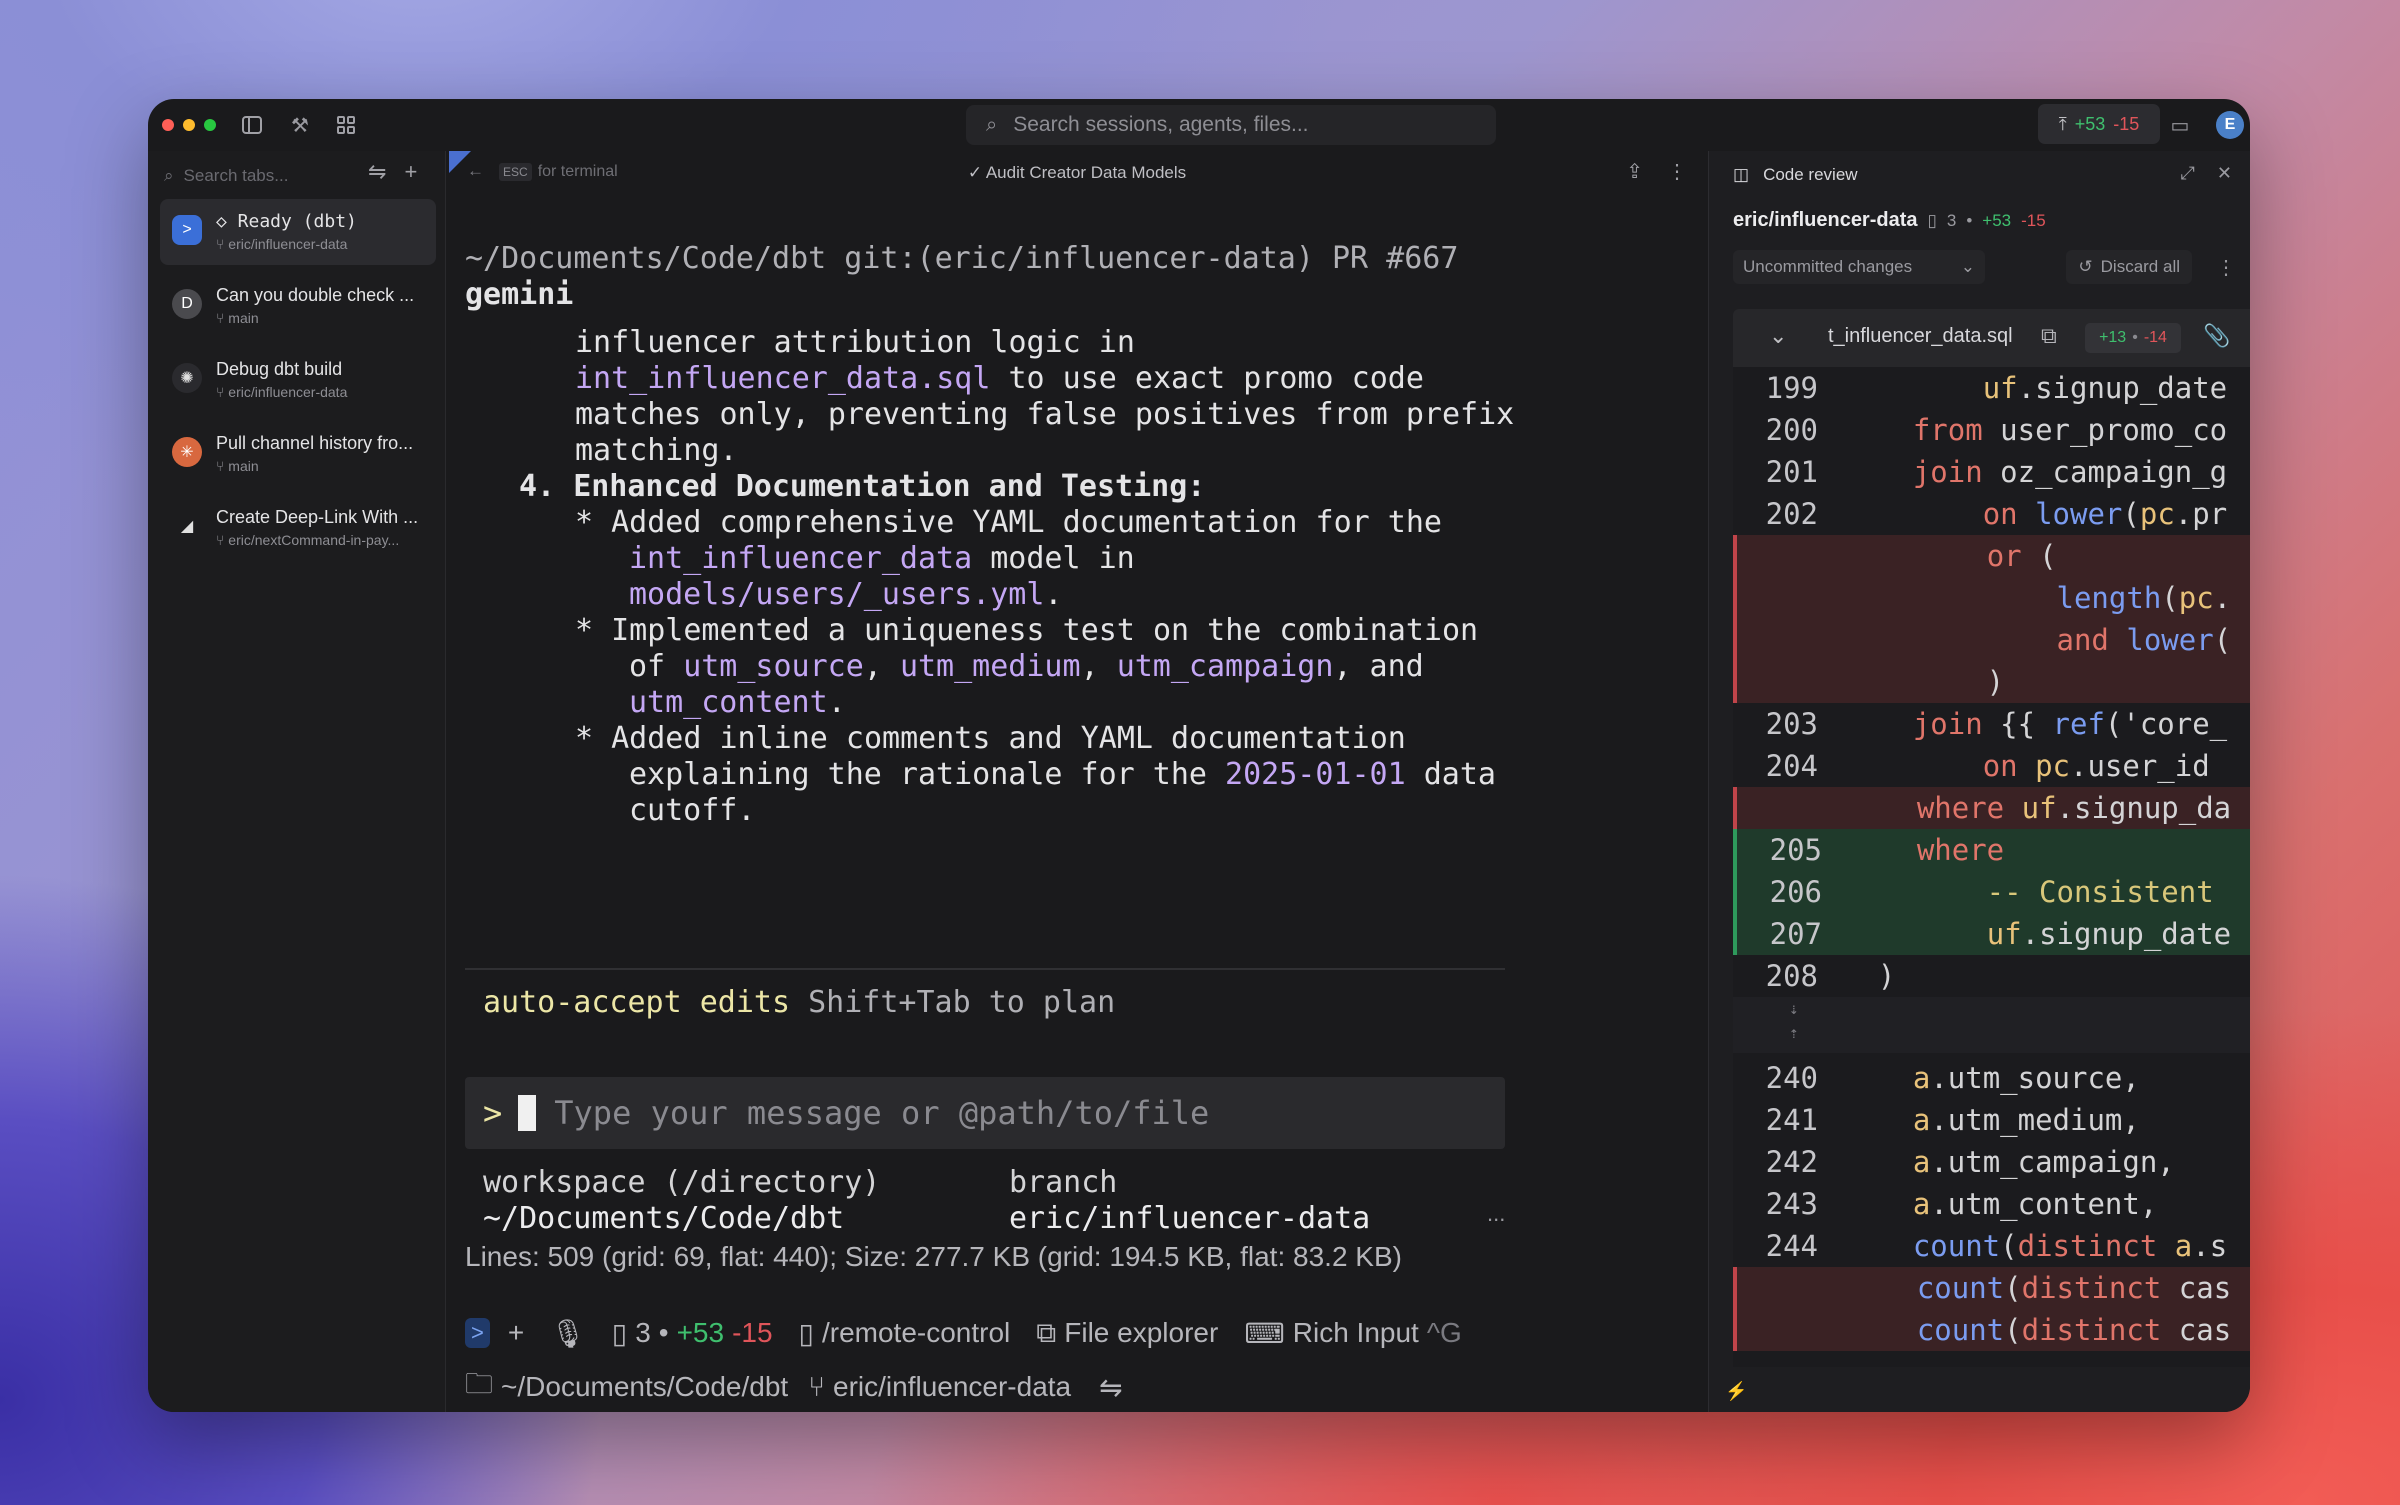 This screenshot has height=1505, width=2400. Describe the element at coordinates (279, 369) in the screenshot. I see `tab-title: Debug dbt build` at that location.